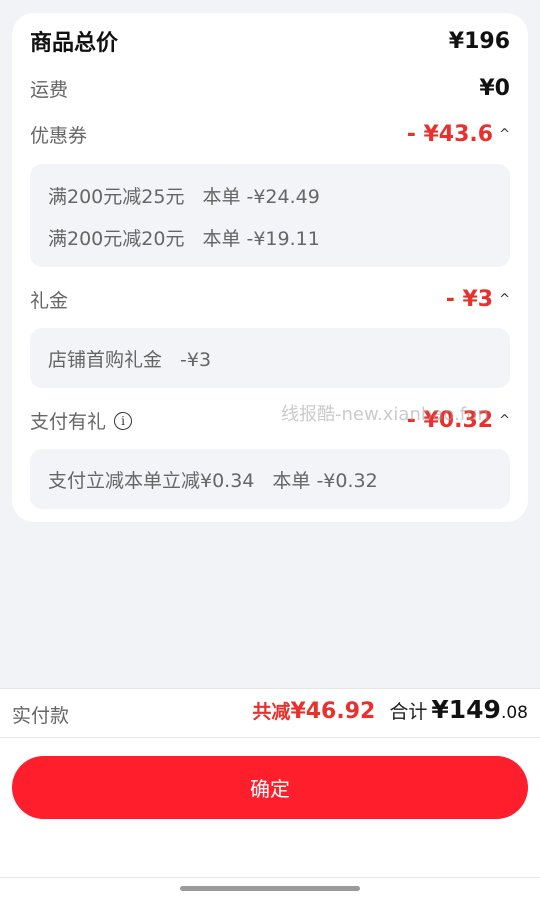 The height and width of the screenshot is (902, 540). I want to click on gift-detail: 店铺首购礼金 -¥3, so click(270, 358).